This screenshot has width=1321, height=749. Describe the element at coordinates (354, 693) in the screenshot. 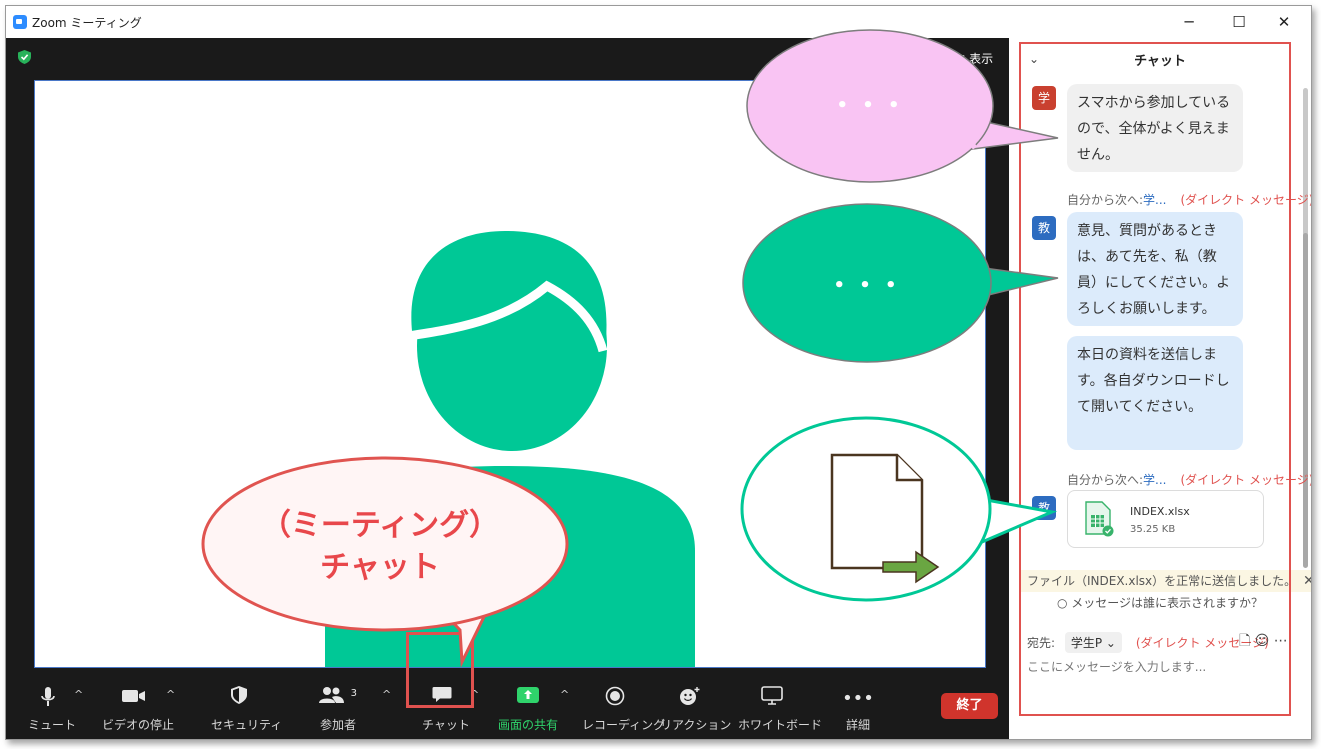

I see `participants-count: 3` at that location.